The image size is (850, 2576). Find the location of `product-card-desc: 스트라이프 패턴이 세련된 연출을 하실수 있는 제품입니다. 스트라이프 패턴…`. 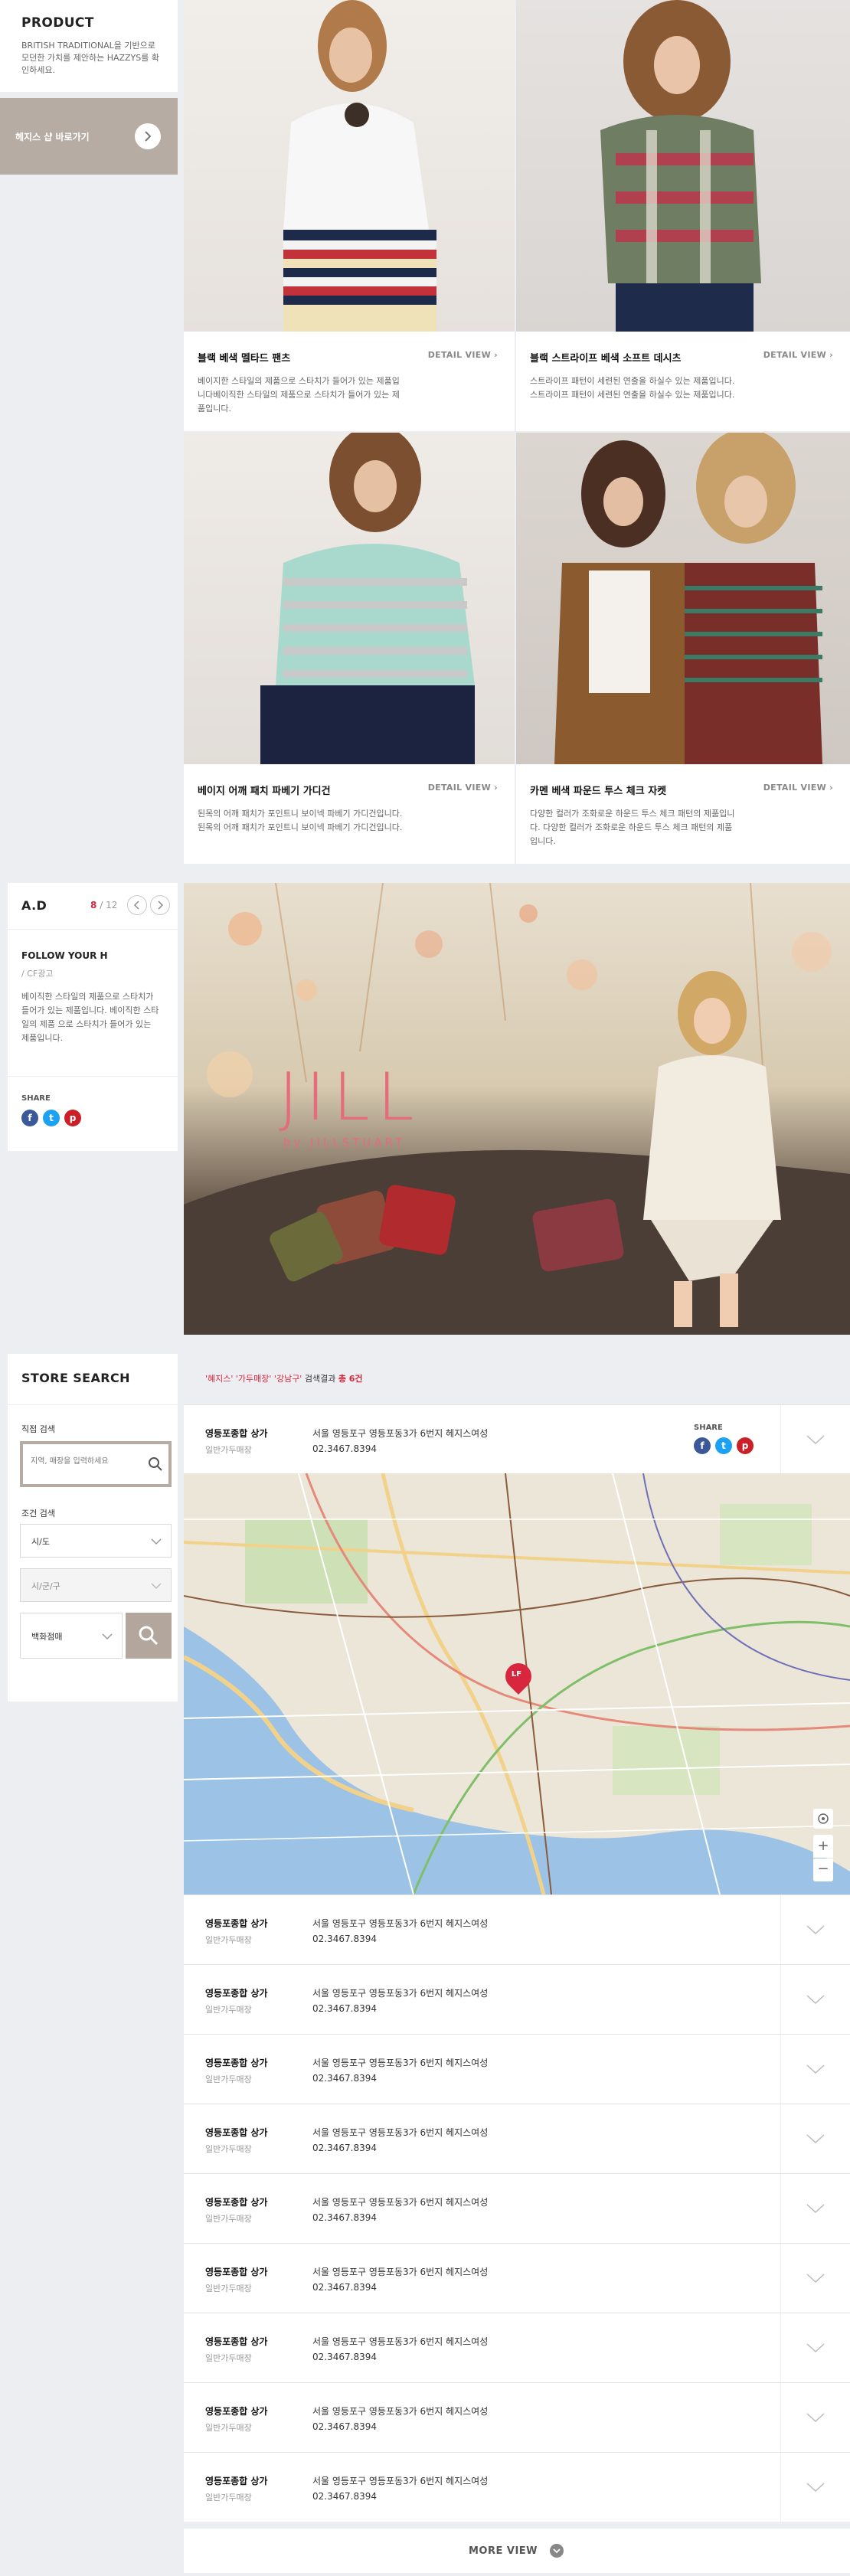

product-card-desc: 스트라이프 패턴이 세련된 연출을 하실수 있는 제품입니다. 스트라이프 패턴… is located at coordinates (632, 388).